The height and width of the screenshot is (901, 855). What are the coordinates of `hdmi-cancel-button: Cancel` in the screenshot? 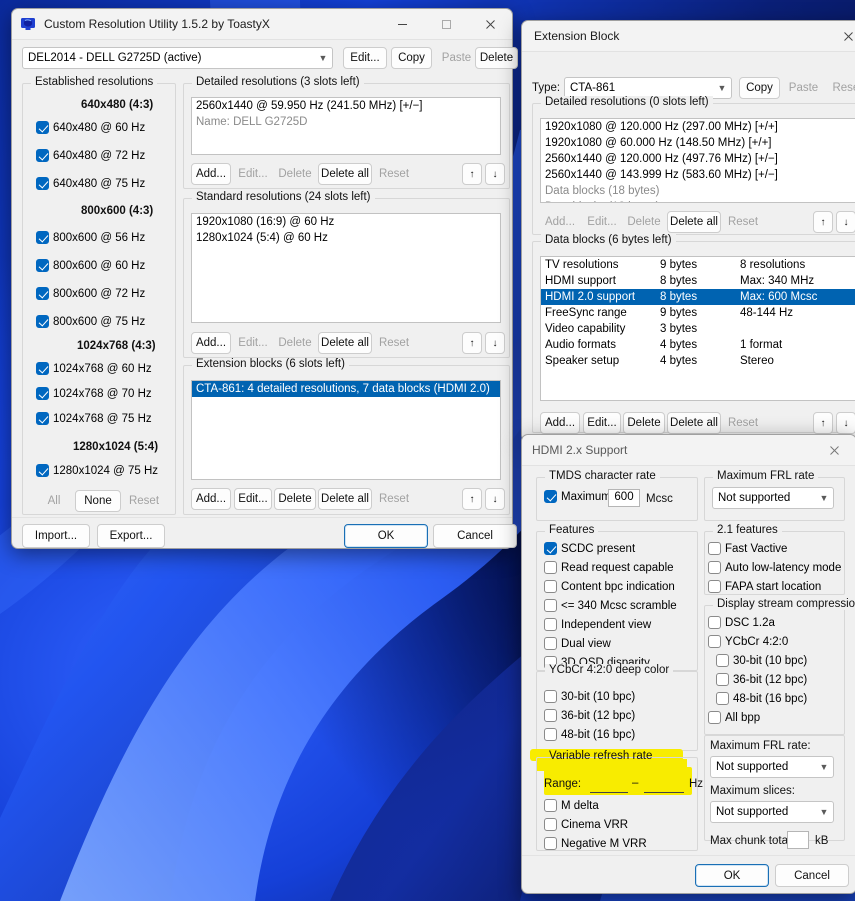 It's located at (812, 875).